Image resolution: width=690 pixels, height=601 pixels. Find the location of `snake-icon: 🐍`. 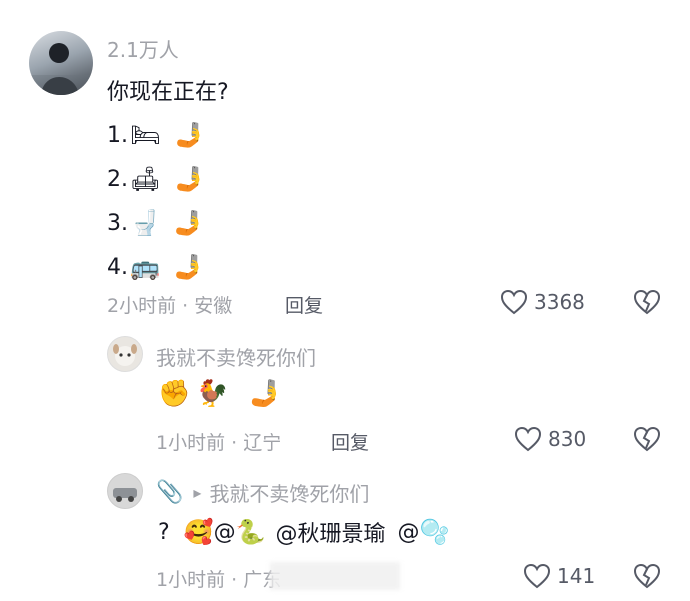

snake-icon: 🐍 is located at coordinates (251, 532).